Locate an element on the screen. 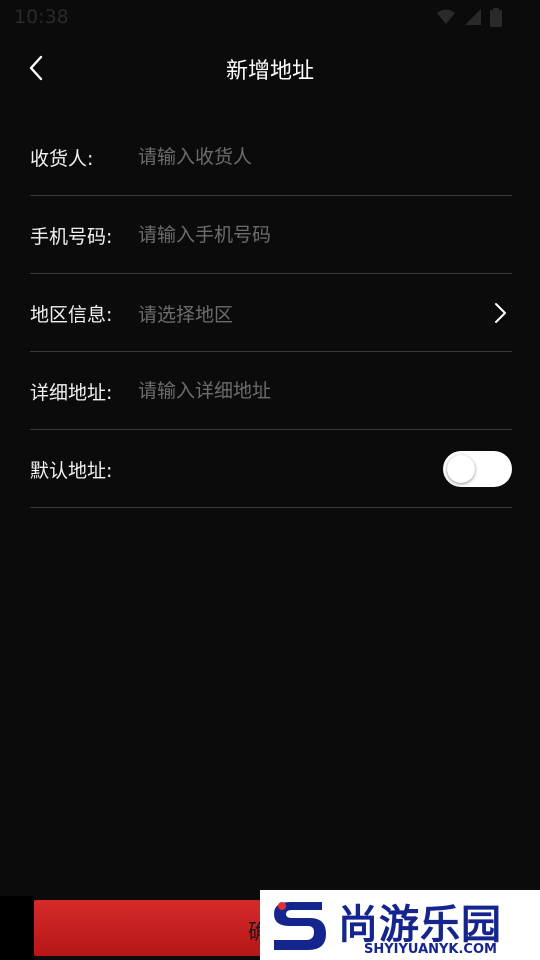 Image resolution: width=540 pixels, height=960 pixels. logo-s-icon is located at coordinates (300, 926).